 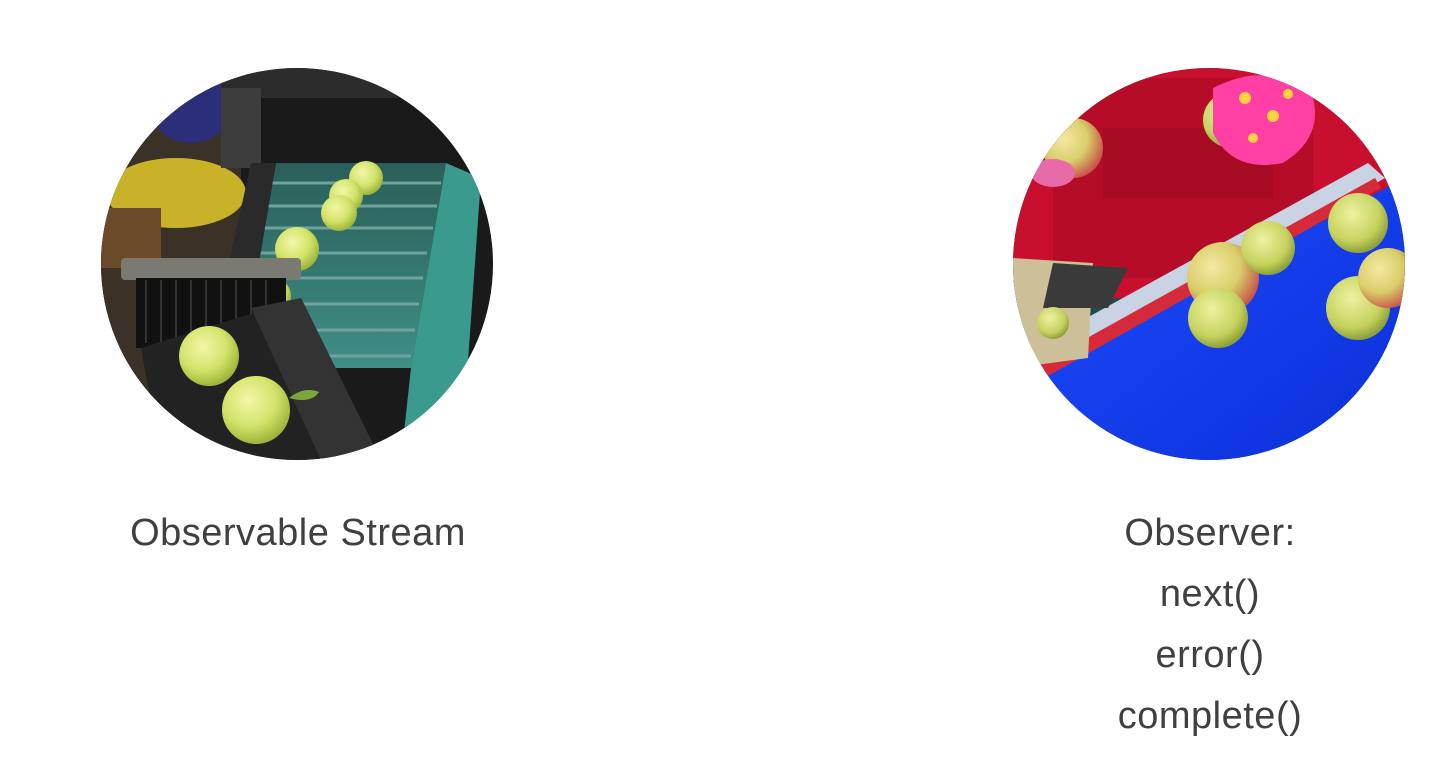 I want to click on worker-apples-illustration, so click(x=1209, y=264).